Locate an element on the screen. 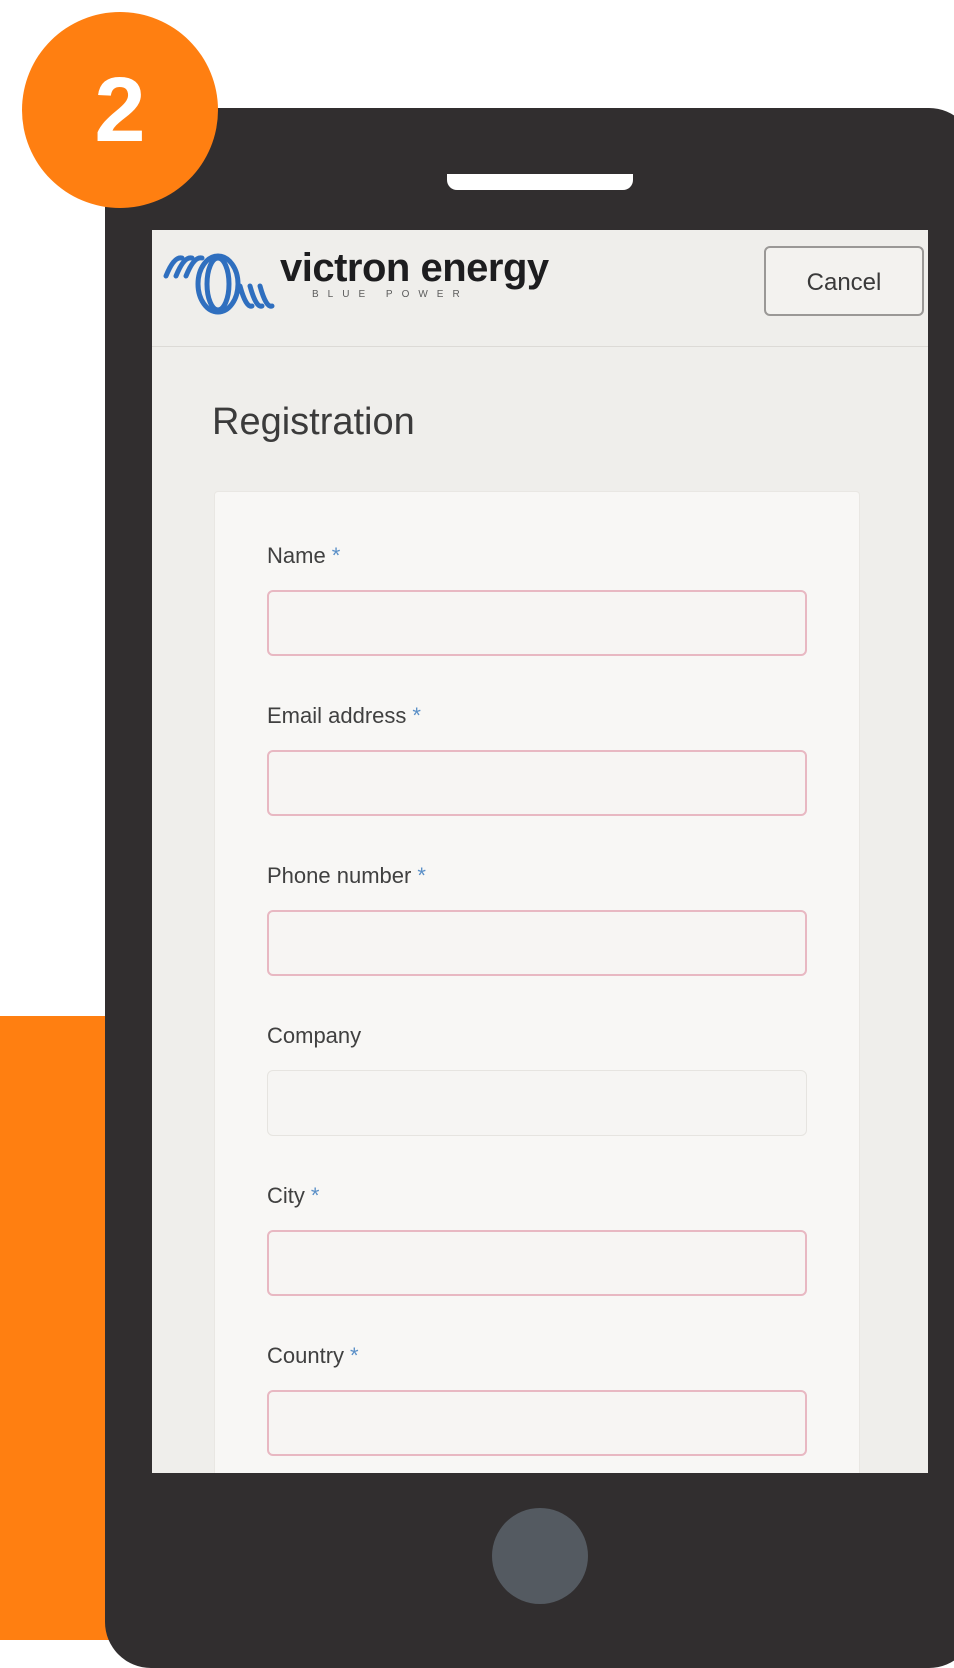  logo-wordmark: victron energy is located at coordinates (414, 268).